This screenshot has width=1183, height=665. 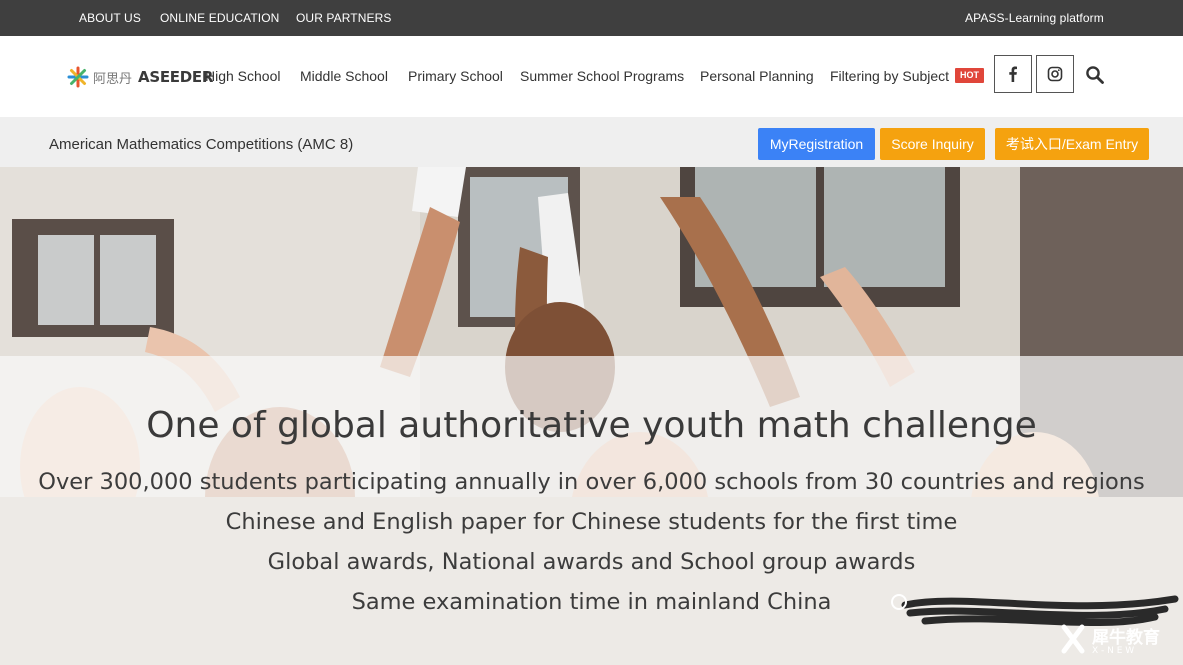 I want to click on facebook-icon, so click(x=1013, y=74).